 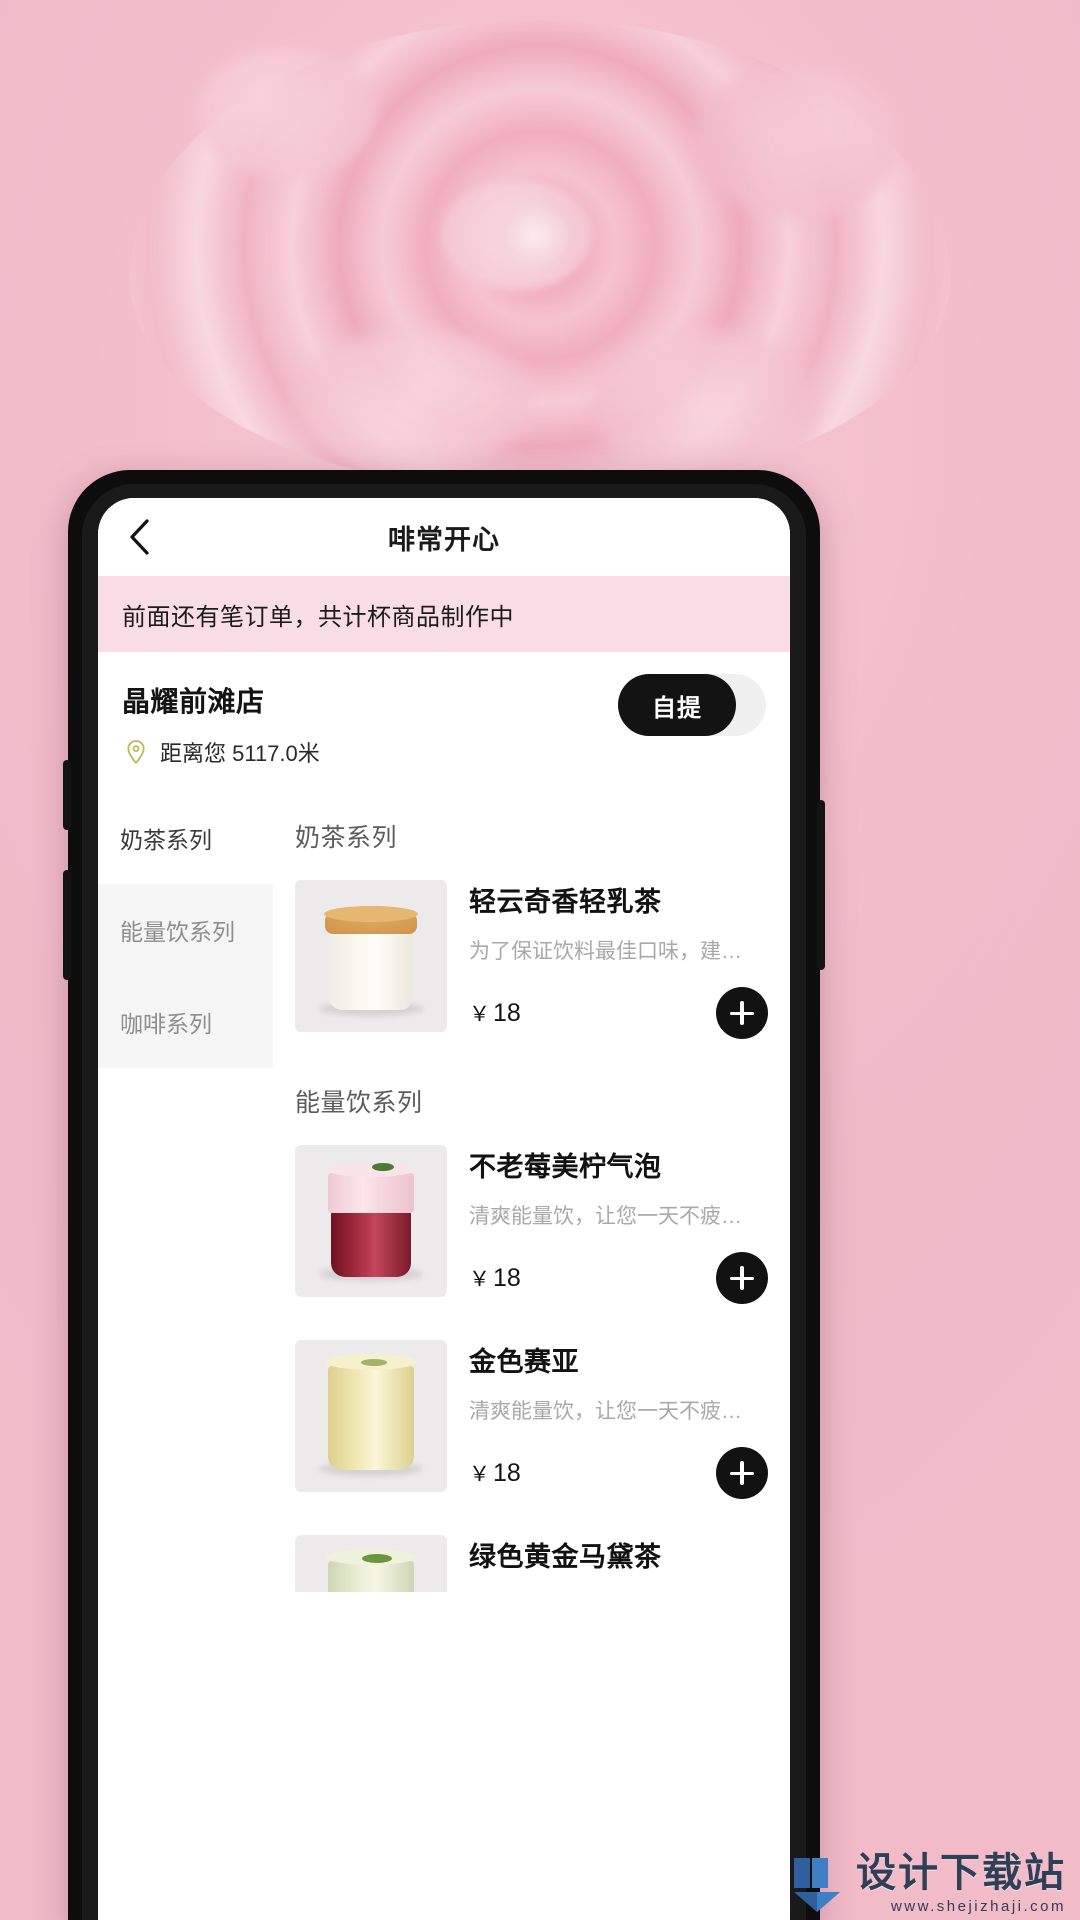 I want to click on sidebar-item-coffee: 咖啡系列, so click(x=185, y=1022).